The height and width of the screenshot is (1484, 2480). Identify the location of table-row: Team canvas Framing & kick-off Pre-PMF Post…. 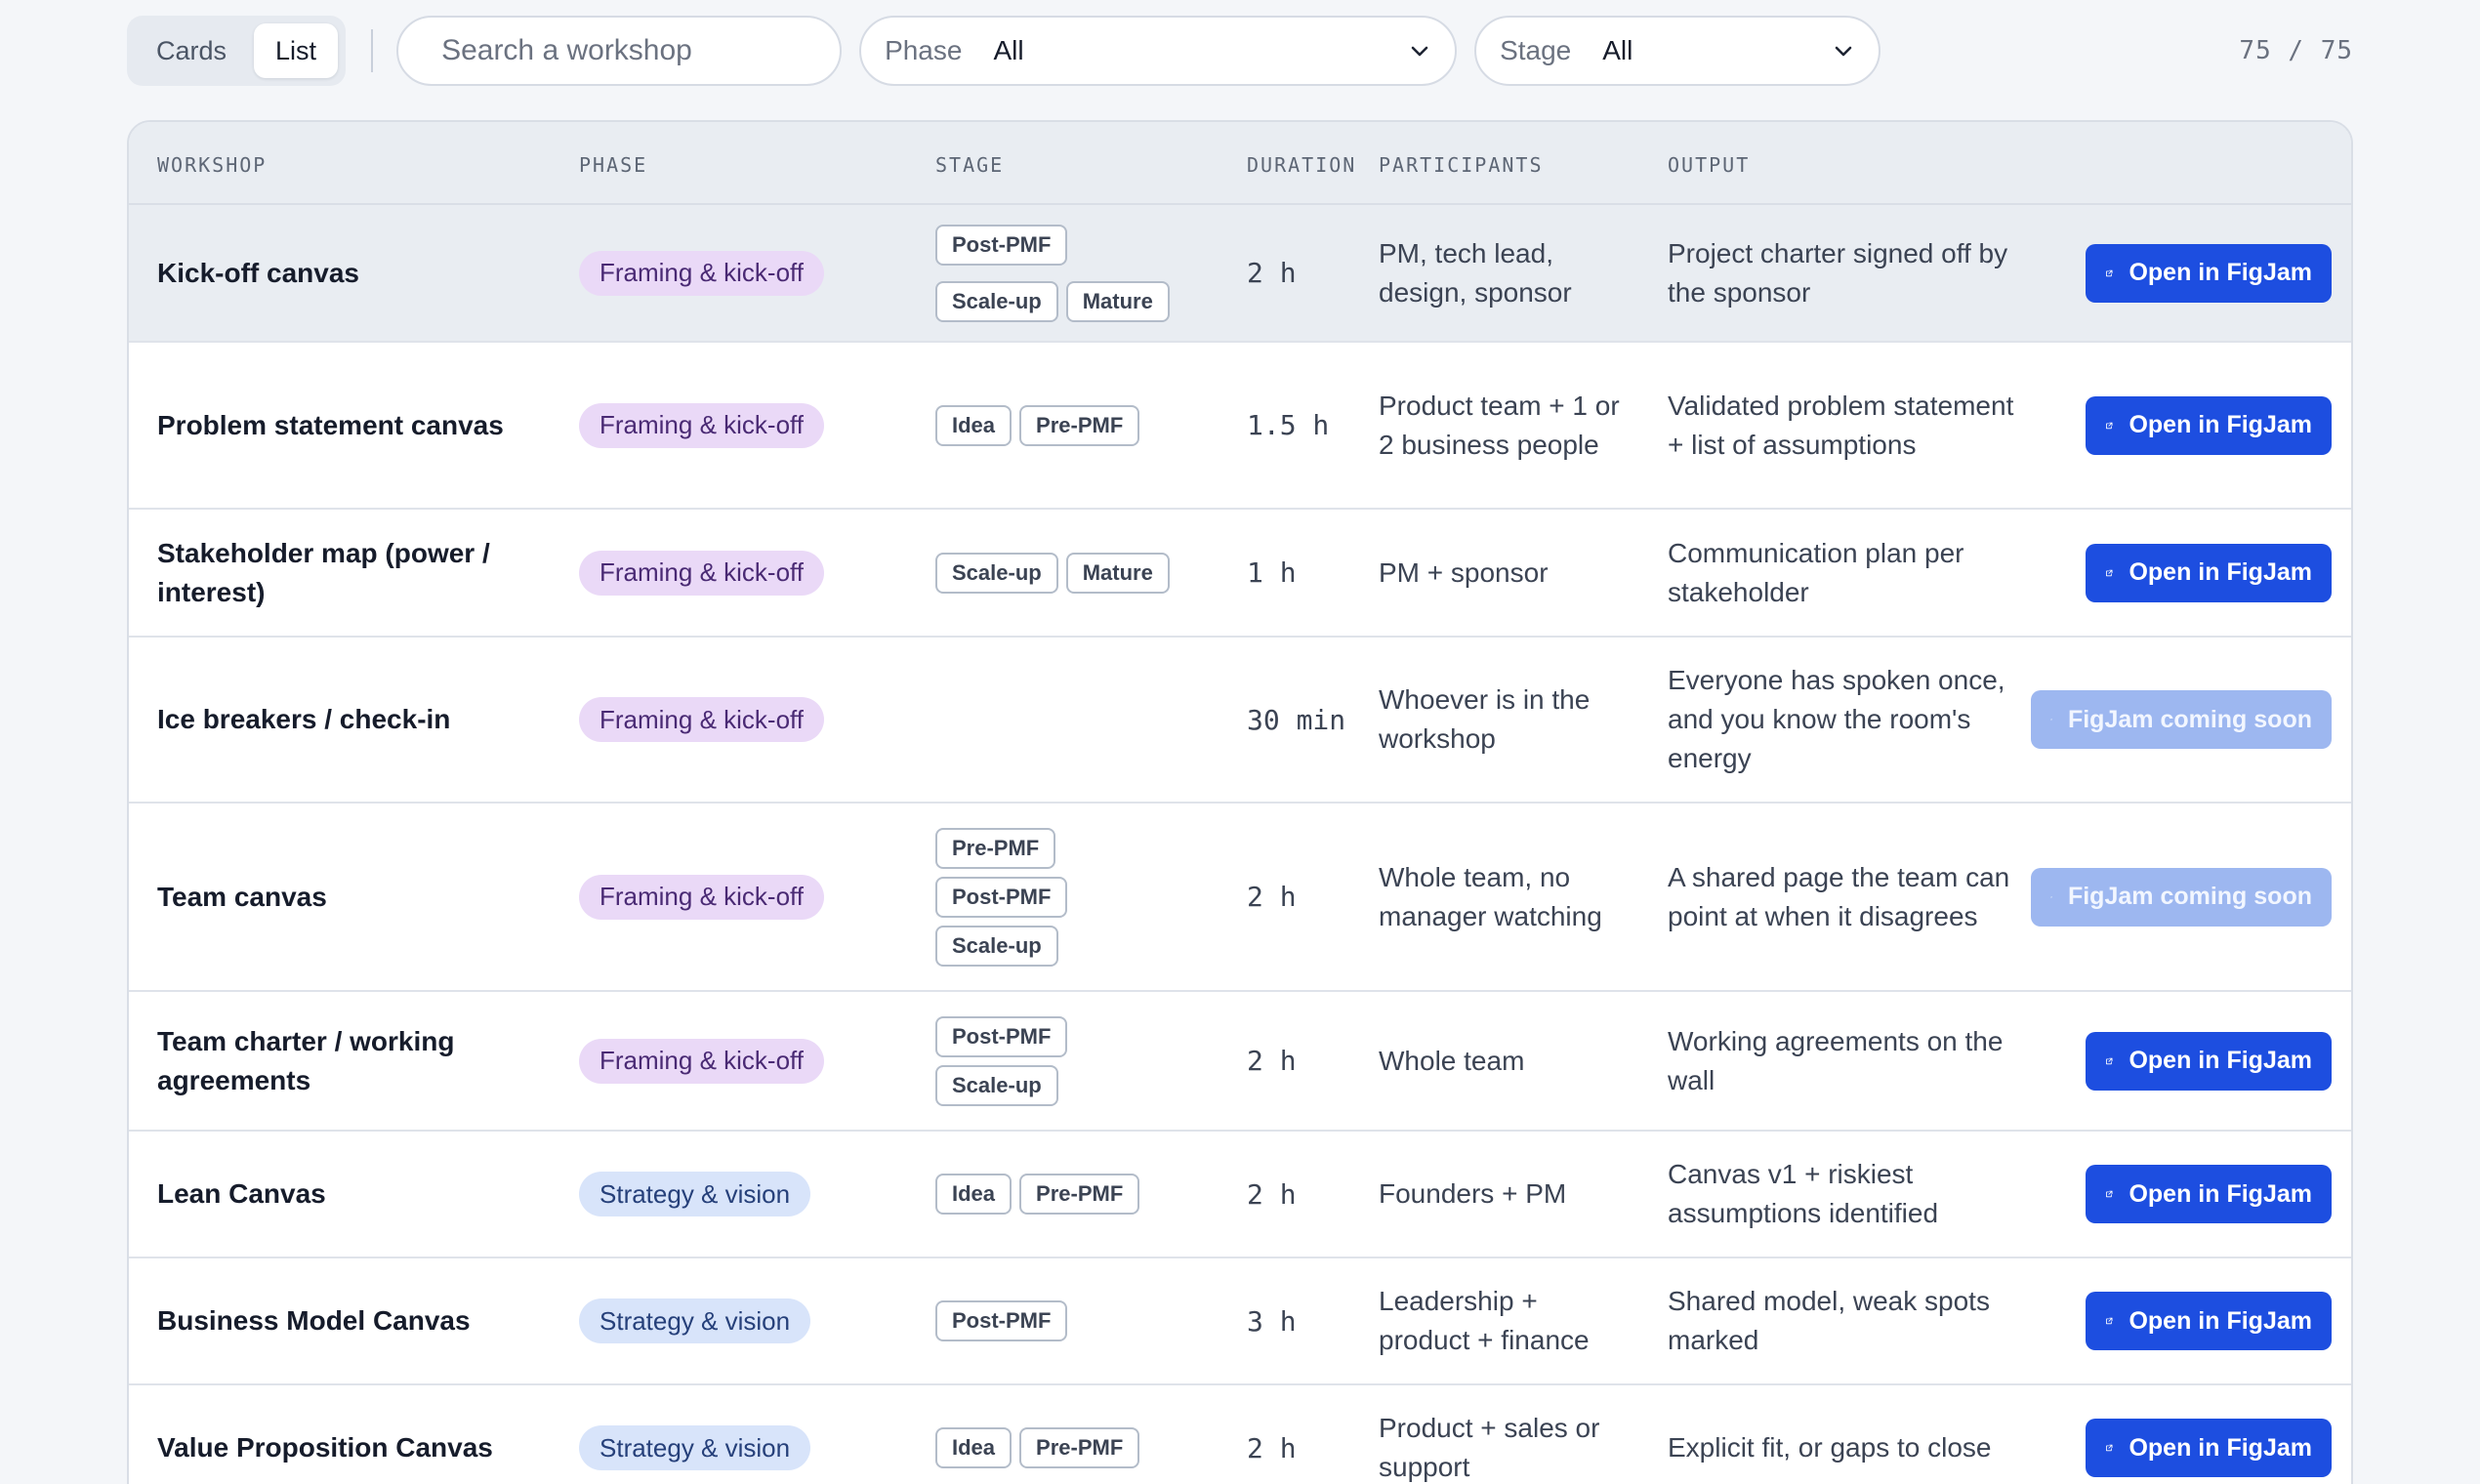
(1240, 898).